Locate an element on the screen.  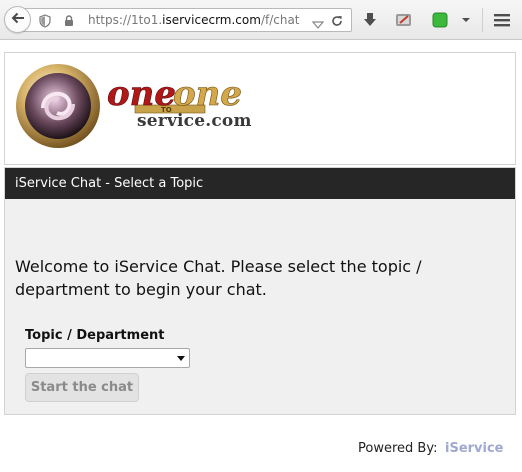
lock-icon is located at coordinates (69, 22).